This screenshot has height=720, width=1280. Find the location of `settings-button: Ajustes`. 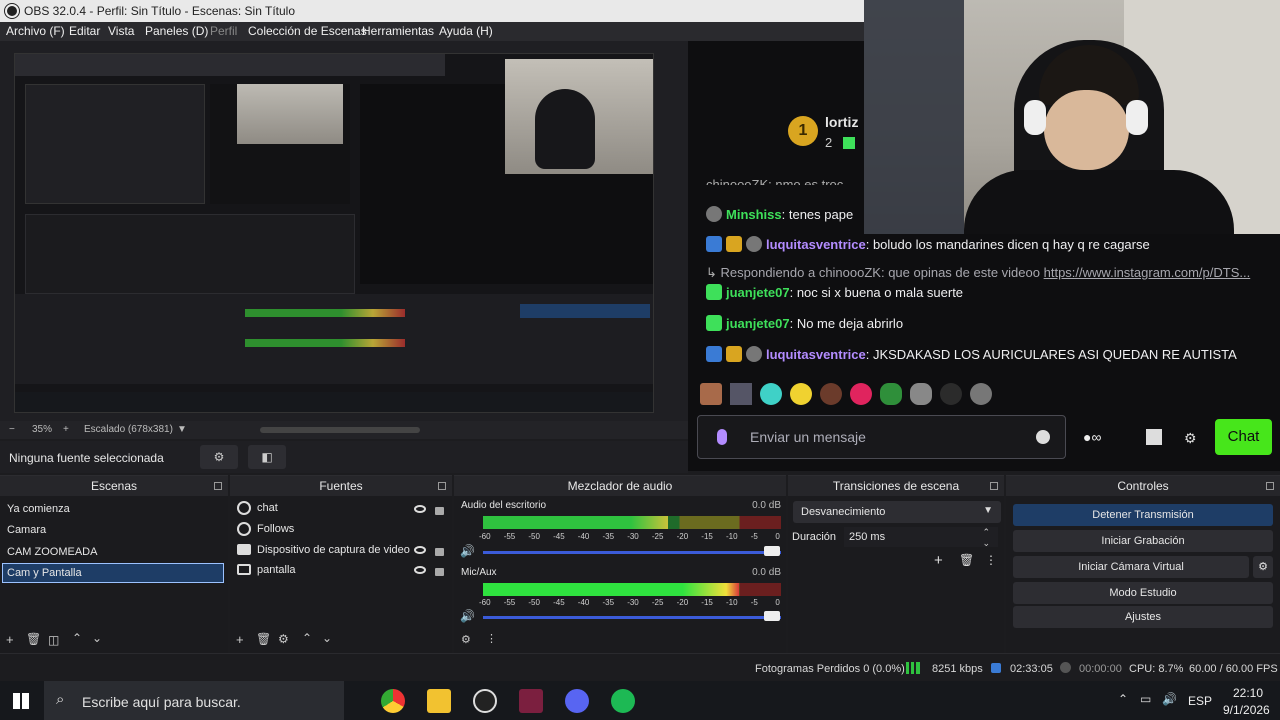

settings-button: Ajustes is located at coordinates (1143, 617).